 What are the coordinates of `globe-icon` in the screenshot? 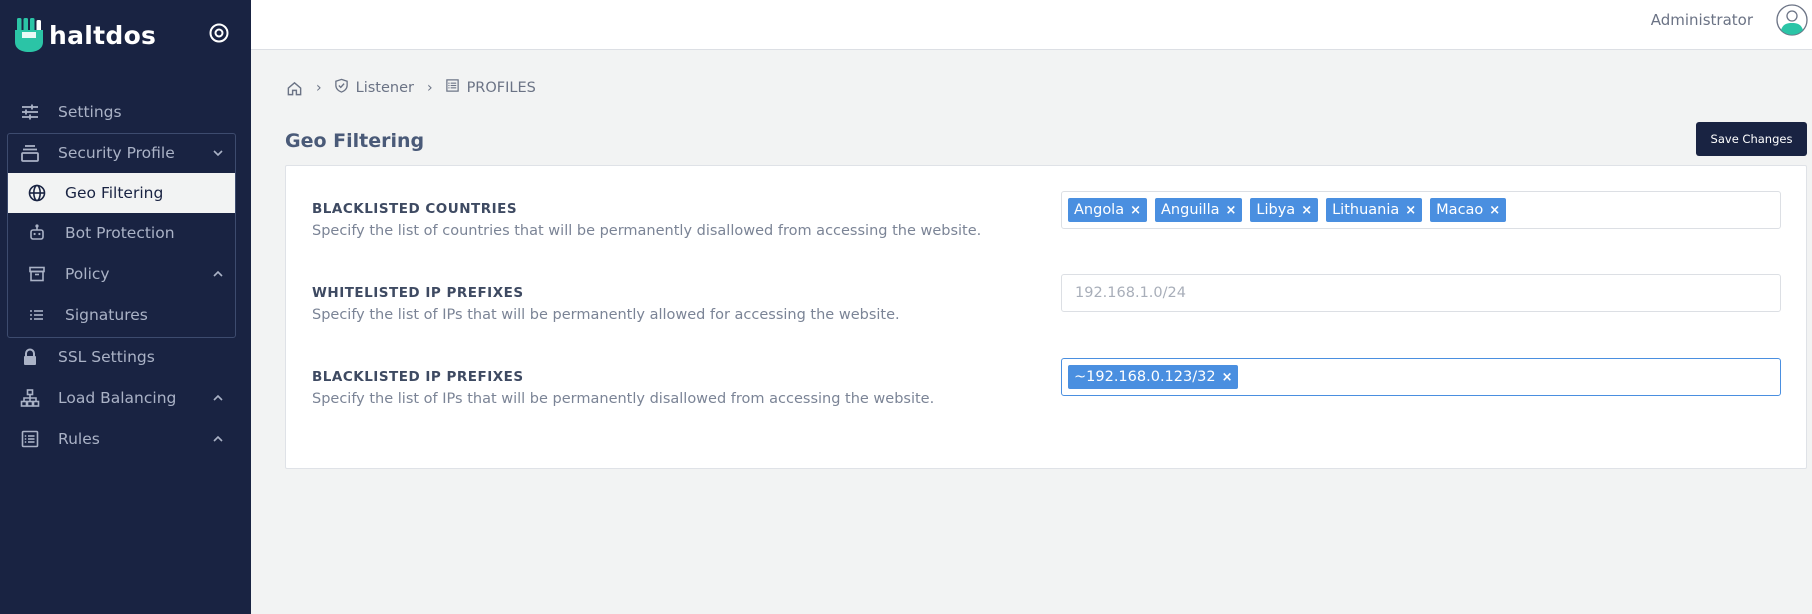 It's located at (37, 193).